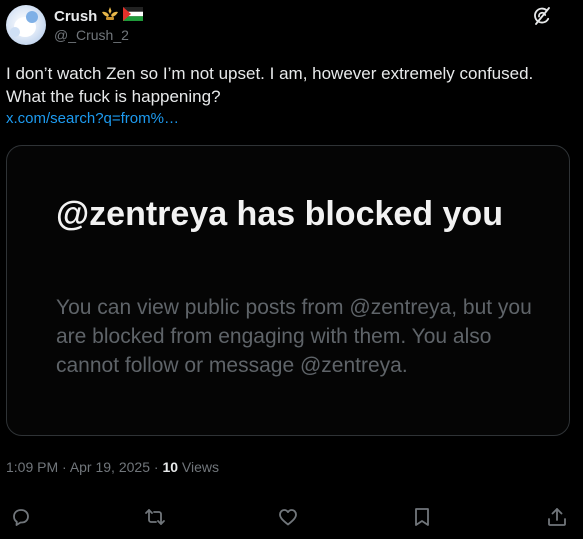 This screenshot has width=583, height=539. Describe the element at coordinates (98, 35) in the screenshot. I see `user-handle: @_Crush_2` at that location.